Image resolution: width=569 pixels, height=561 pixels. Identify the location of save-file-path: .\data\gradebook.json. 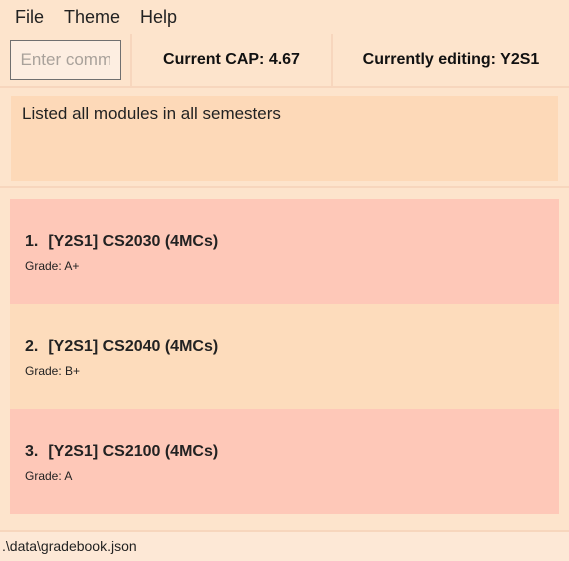
(69, 546).